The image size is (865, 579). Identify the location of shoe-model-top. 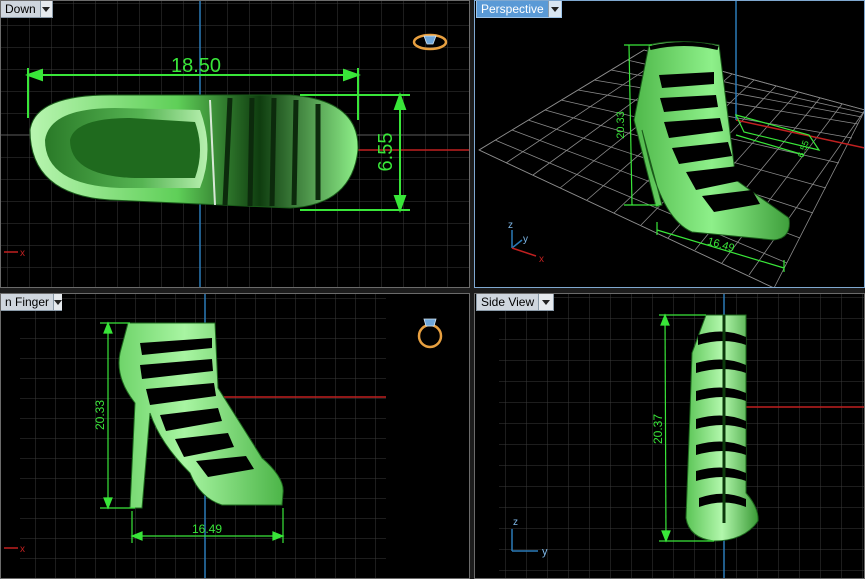
(194, 151).